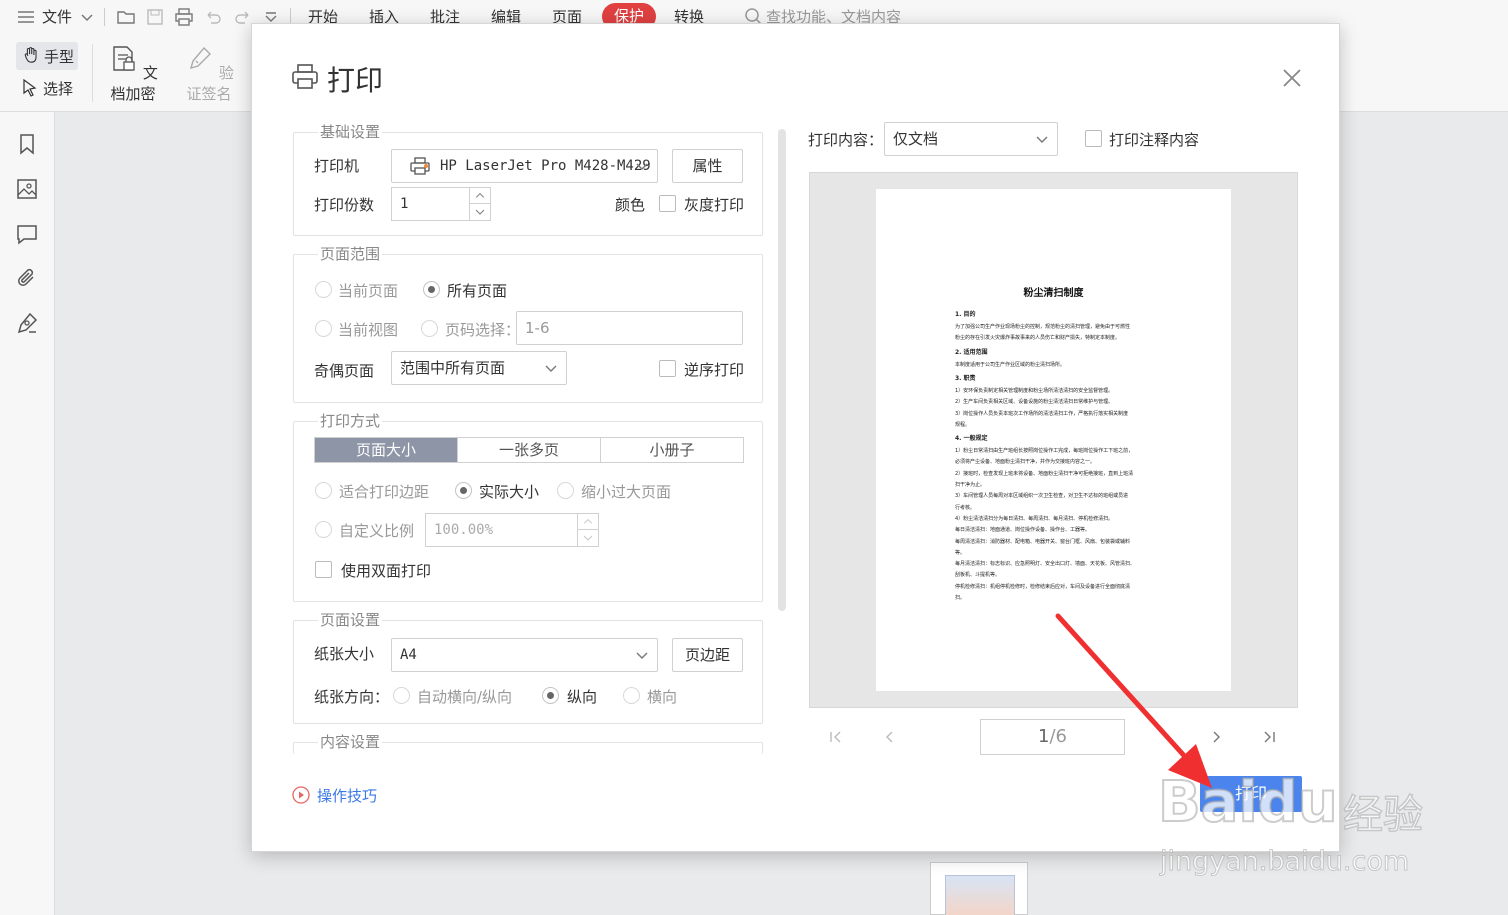  What do you see at coordinates (1216, 737) in the screenshot?
I see `next-page-icon` at bounding box center [1216, 737].